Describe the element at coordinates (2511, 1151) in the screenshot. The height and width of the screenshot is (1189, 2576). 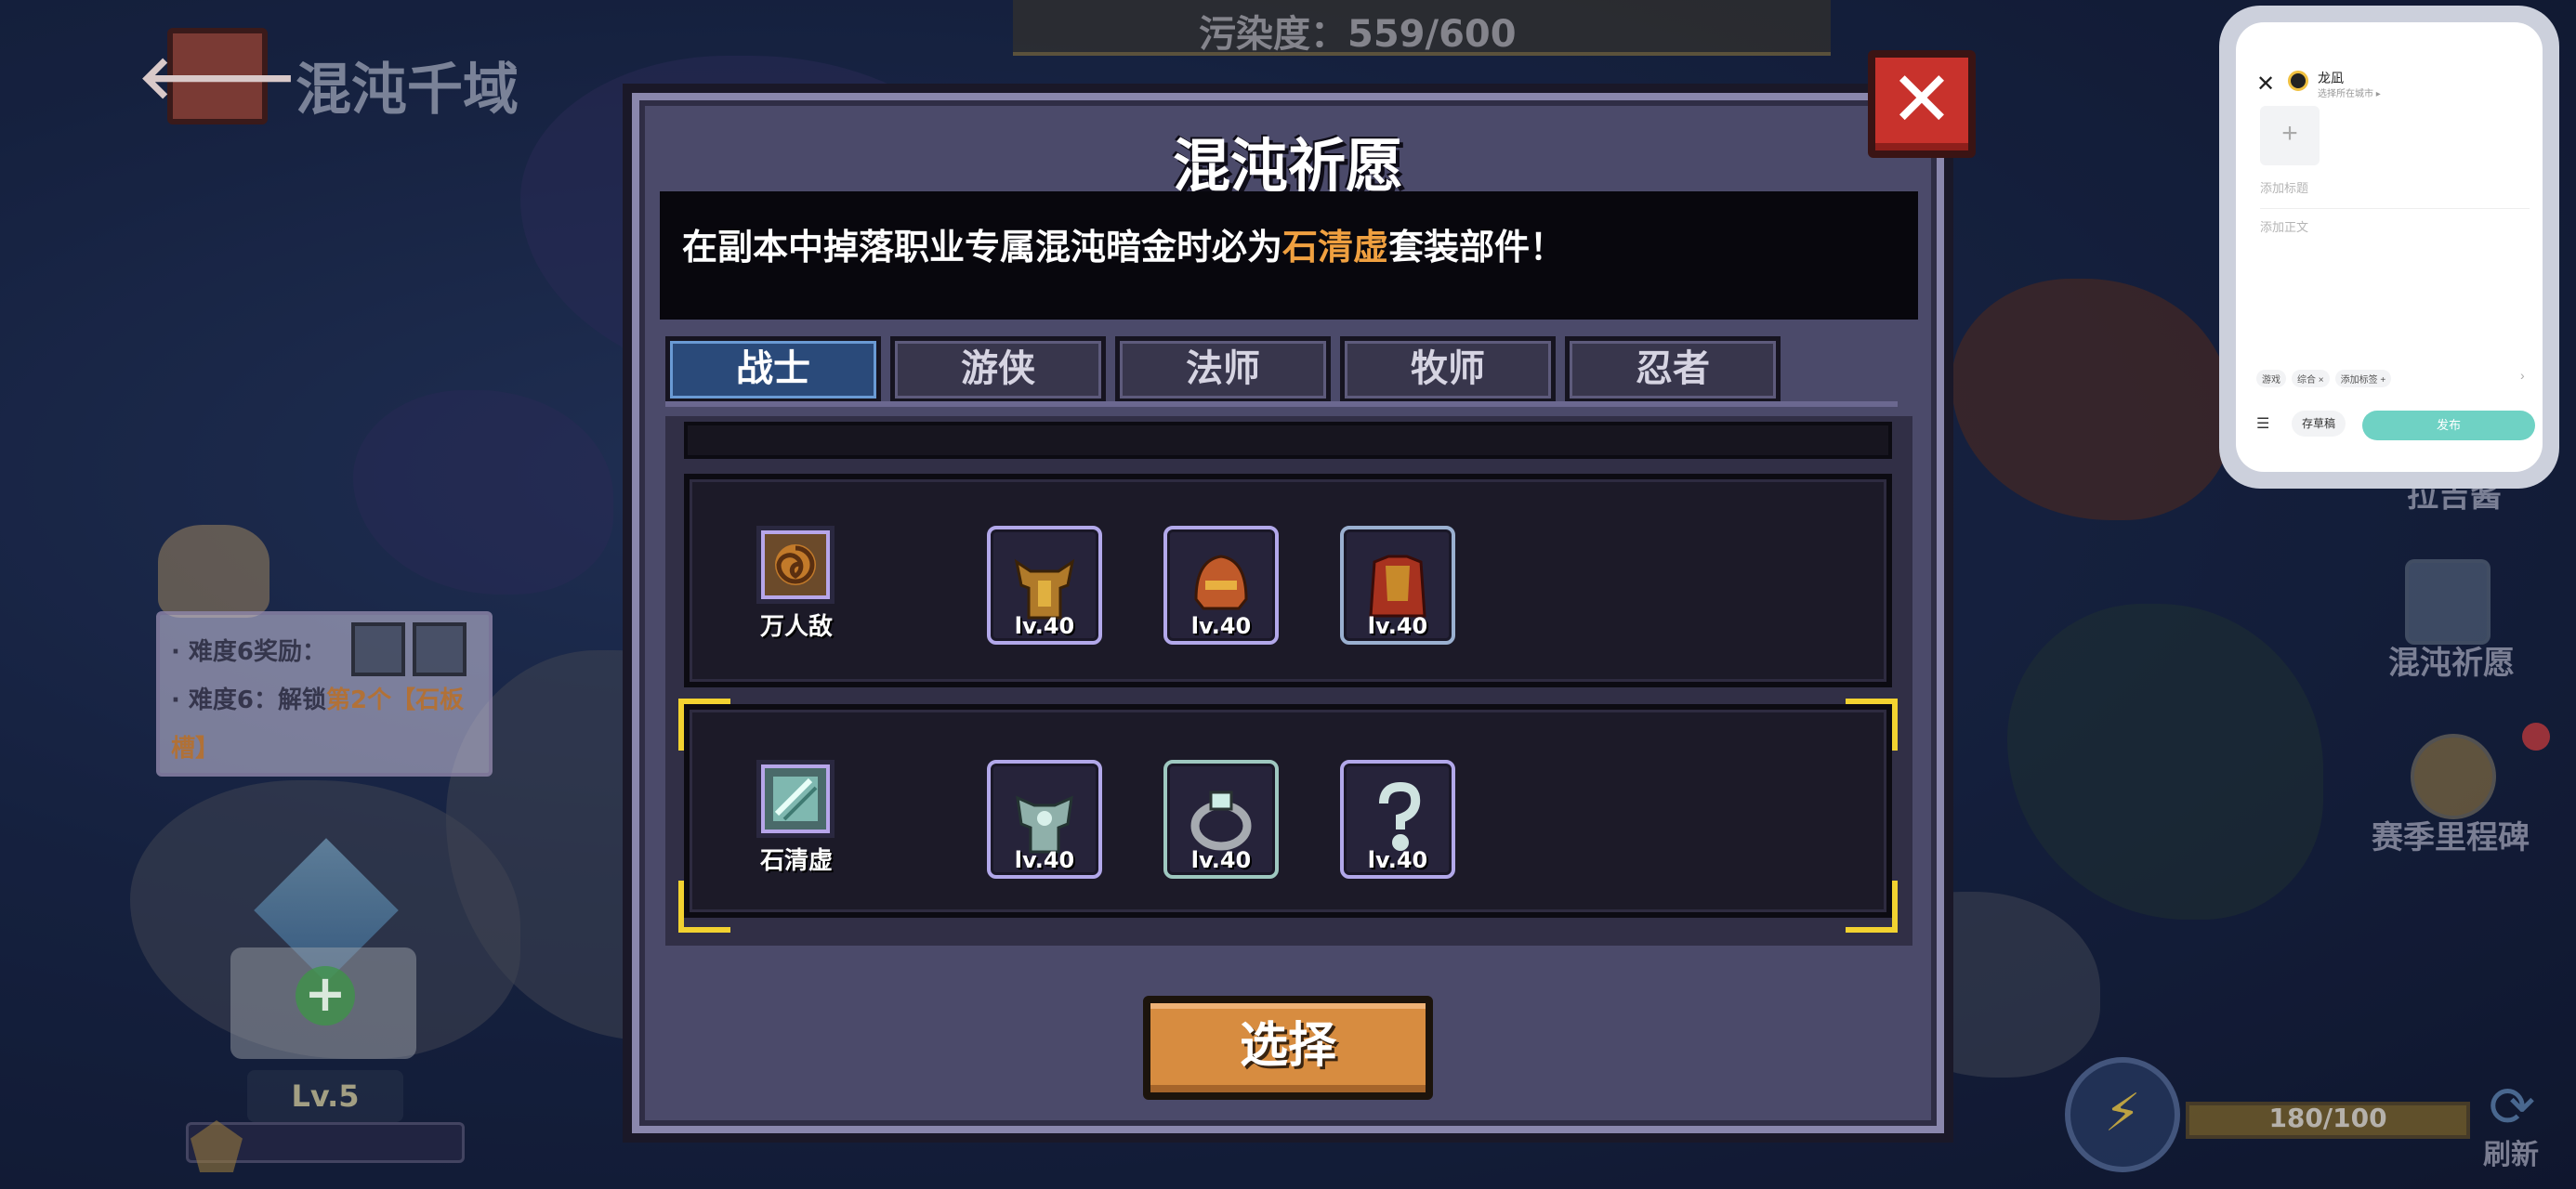
I see `refresh-label: 刷新` at that location.